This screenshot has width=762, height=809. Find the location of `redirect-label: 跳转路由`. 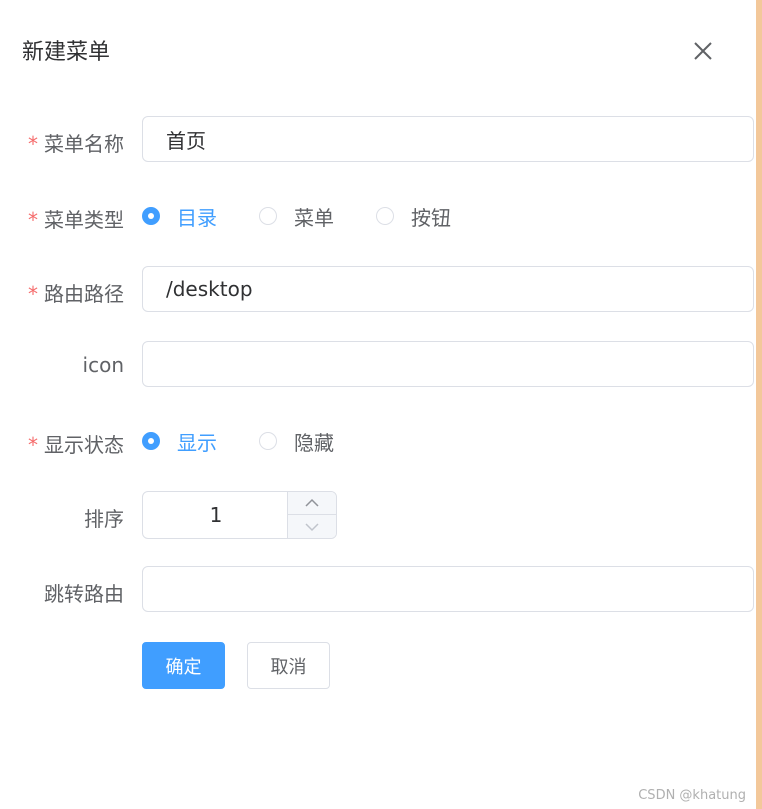

redirect-label: 跳转路由 is located at coordinates (84, 594).